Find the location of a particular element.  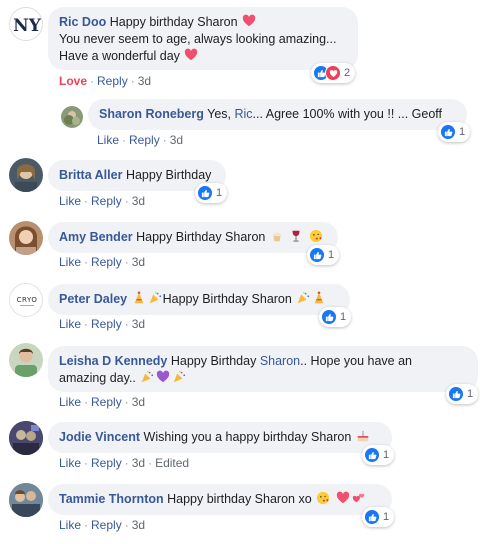

comment-author: Ric Doo is located at coordinates (82, 22).